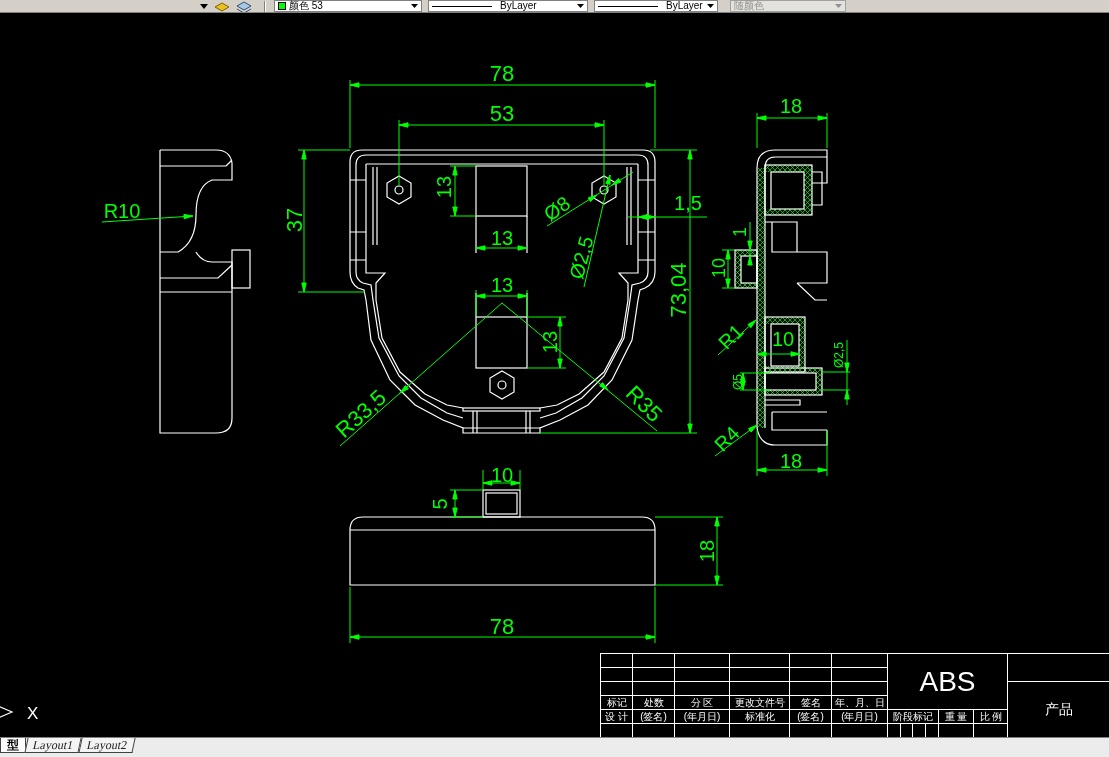 This screenshot has width=1109, height=757. Describe the element at coordinates (859, 702) in the screenshot. I see `title-block-label: 年、月、日` at that location.